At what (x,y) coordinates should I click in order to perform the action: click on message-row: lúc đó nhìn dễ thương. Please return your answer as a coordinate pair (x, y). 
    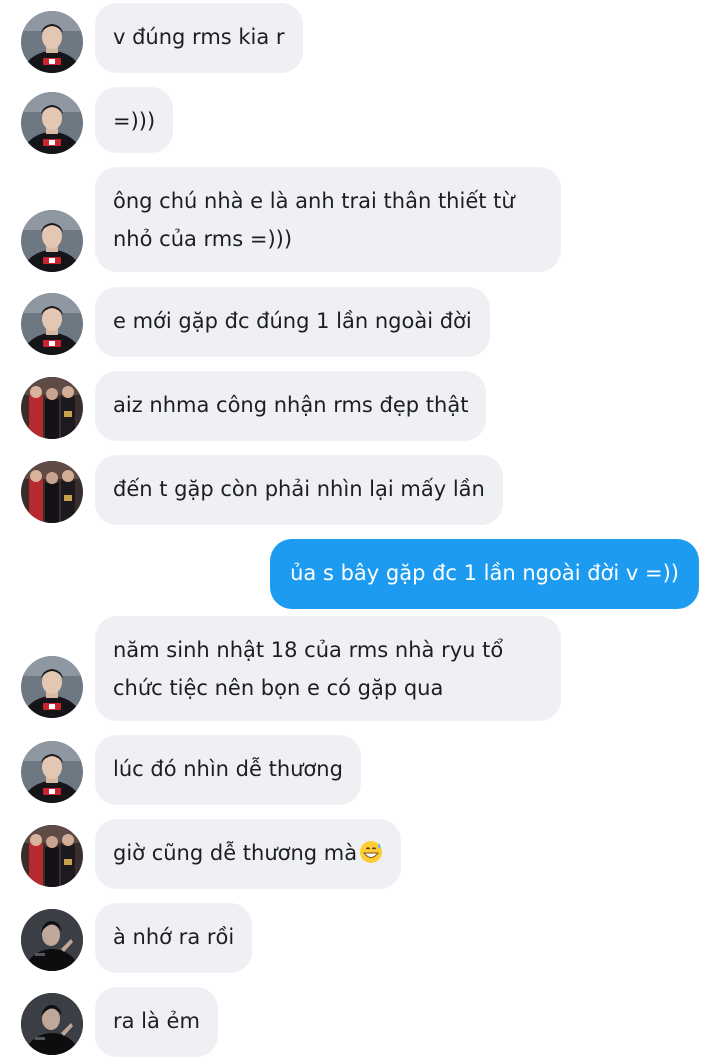
    Looking at the image, I should click on (360, 770).